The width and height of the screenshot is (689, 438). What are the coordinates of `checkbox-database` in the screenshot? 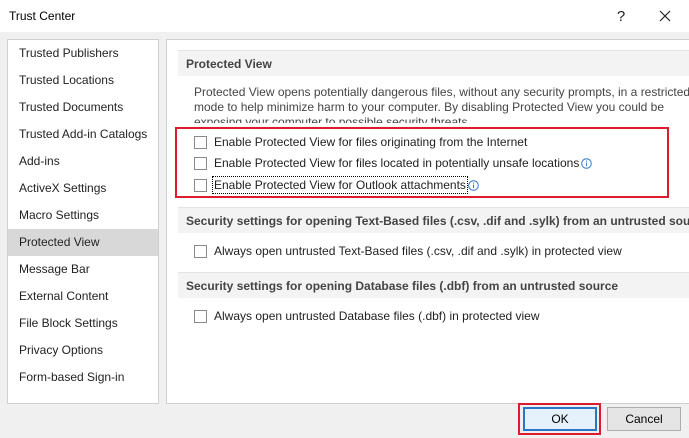 It's located at (200, 316).